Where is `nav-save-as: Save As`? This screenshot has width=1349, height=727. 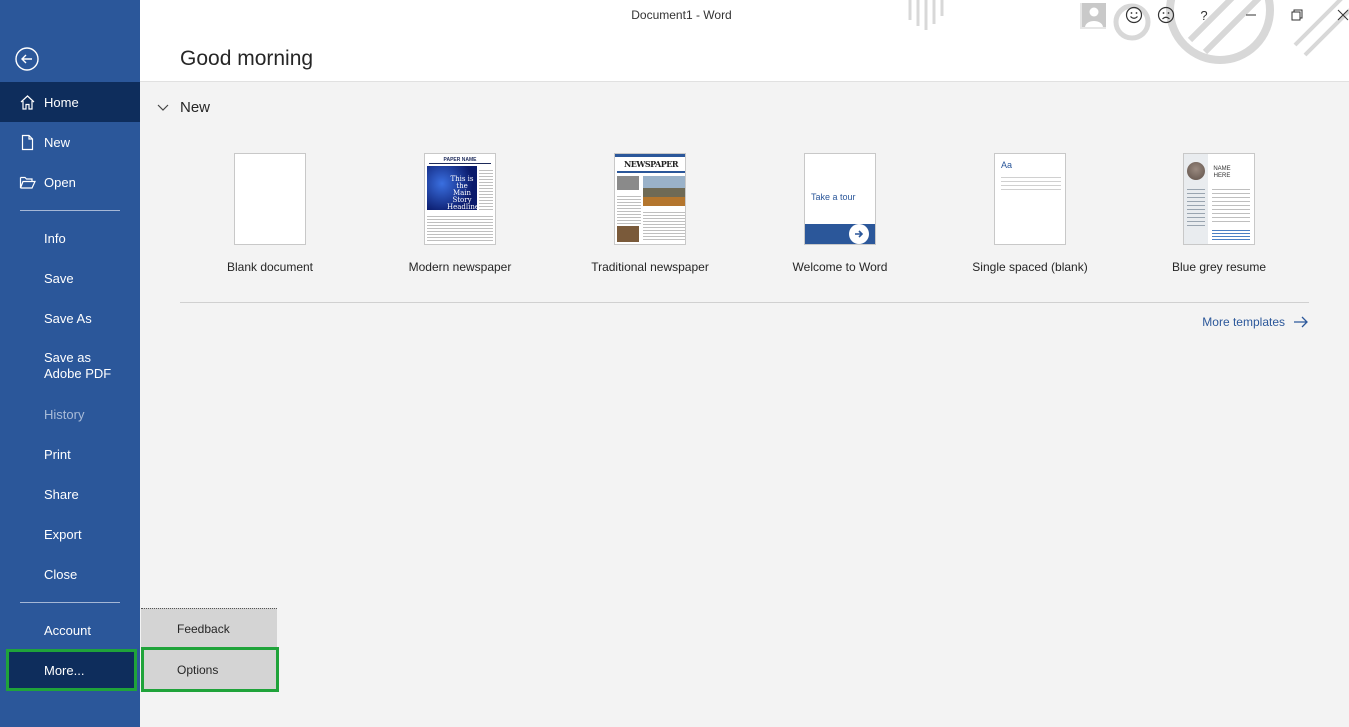 nav-save-as: Save As is located at coordinates (70, 318).